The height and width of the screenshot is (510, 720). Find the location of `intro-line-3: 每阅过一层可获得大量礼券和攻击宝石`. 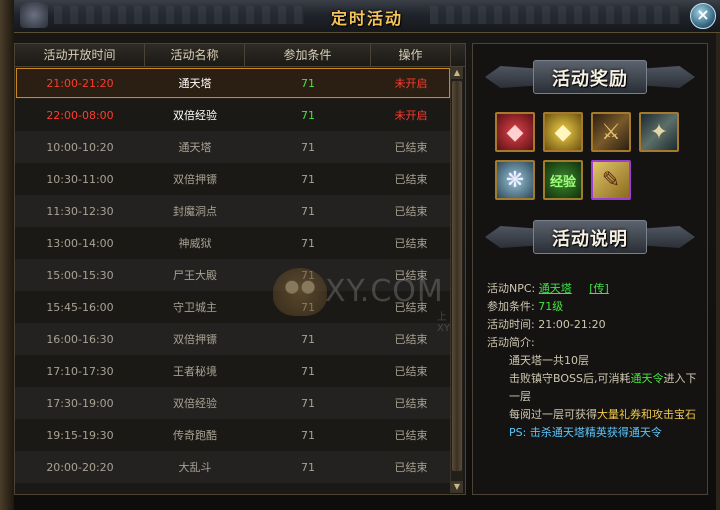

intro-line-3: 每阅过一层可获得大量礼券和攻击宝石 is located at coordinates (595, 415).